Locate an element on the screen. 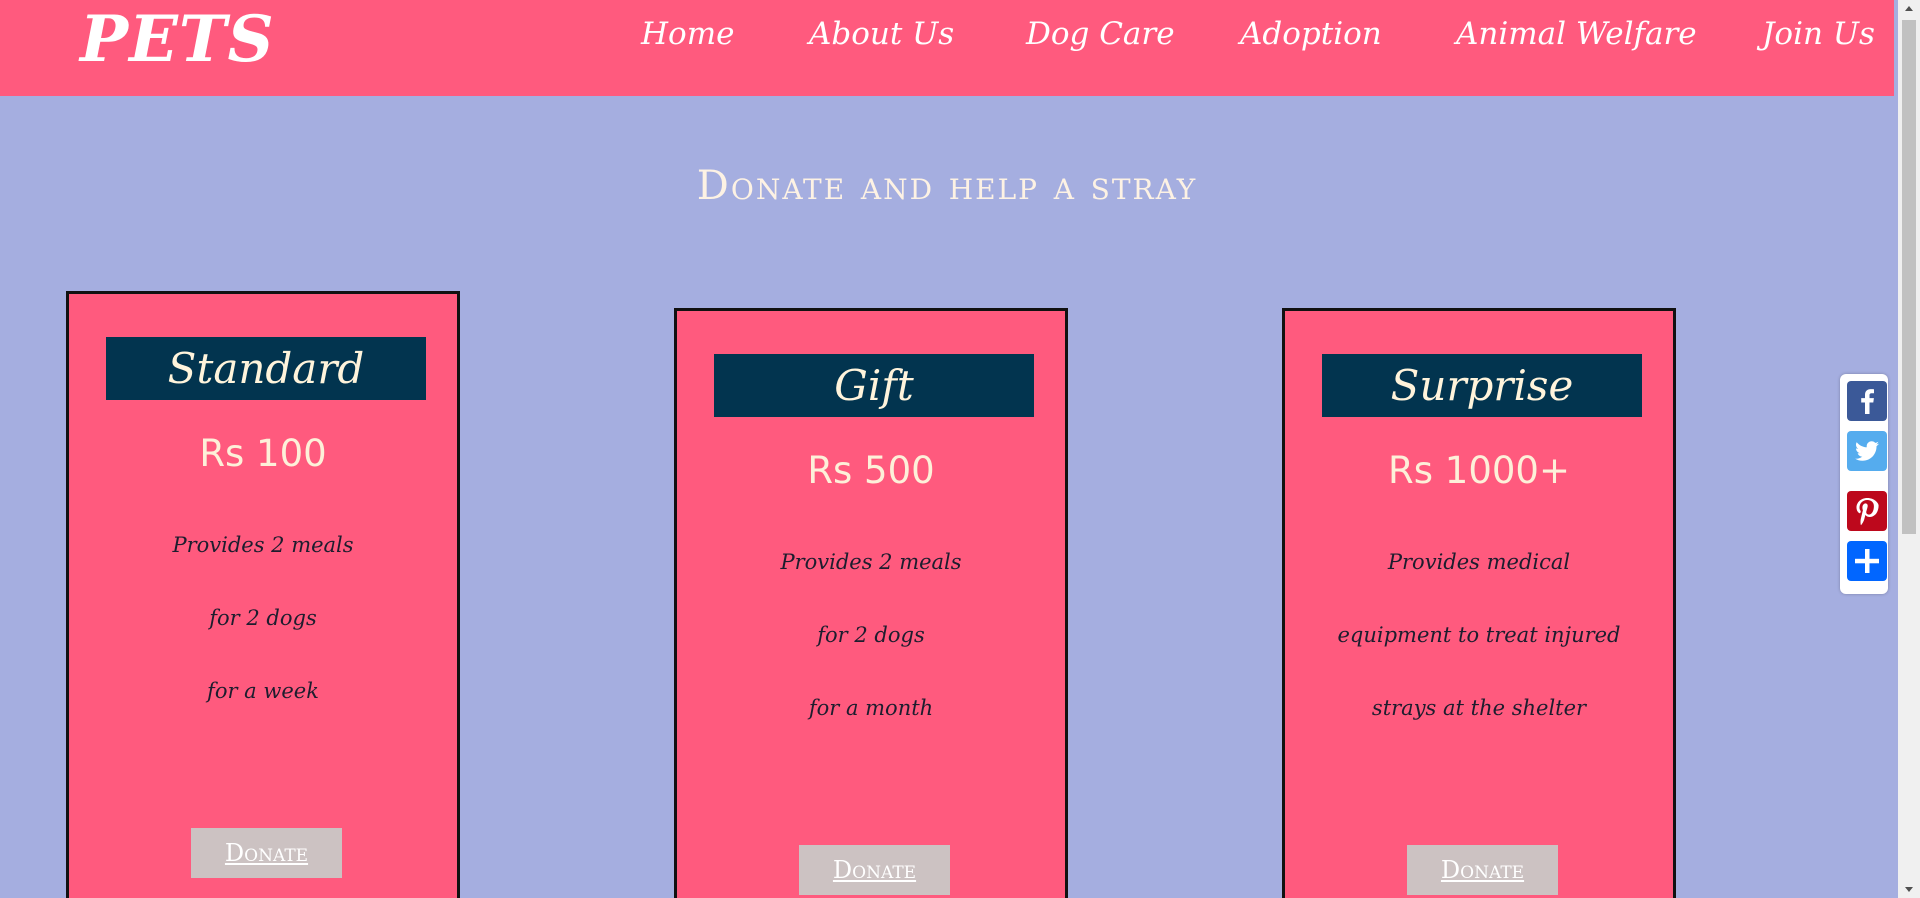  pinterest-icon is located at coordinates (1867, 512).